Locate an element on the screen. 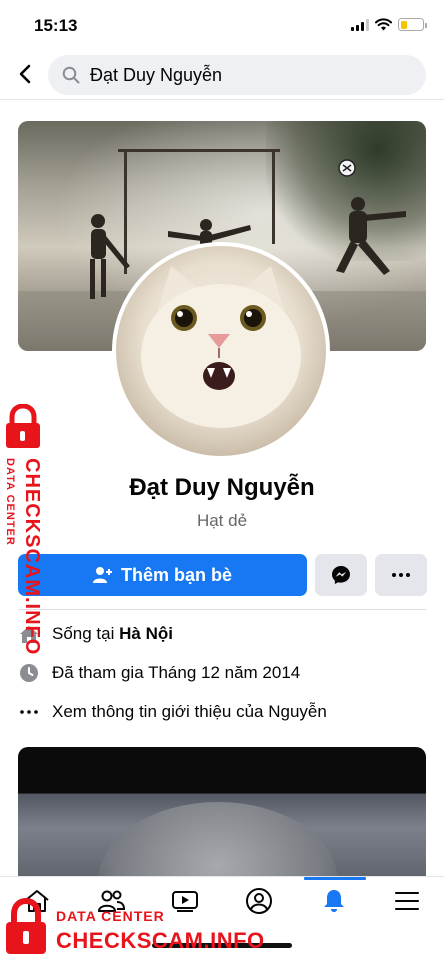 The height and width of the screenshot is (960, 444). watermark-side-brand: CHECKSCAM.INFO is located at coordinates (32, 557).